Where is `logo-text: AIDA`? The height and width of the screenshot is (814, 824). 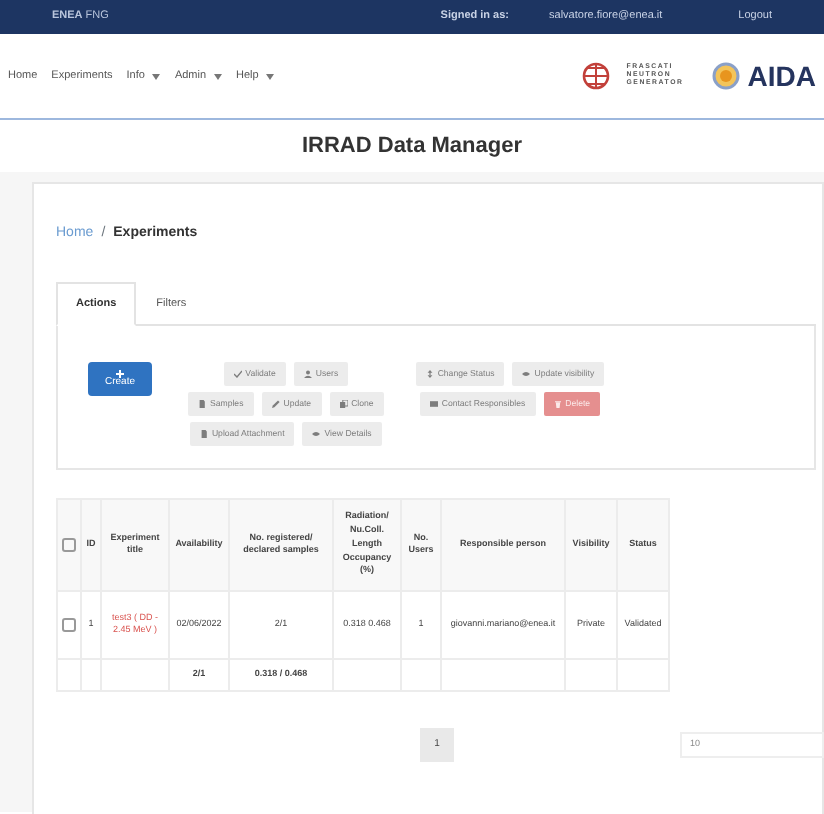
logo-text: AIDA is located at coordinates (781, 76).